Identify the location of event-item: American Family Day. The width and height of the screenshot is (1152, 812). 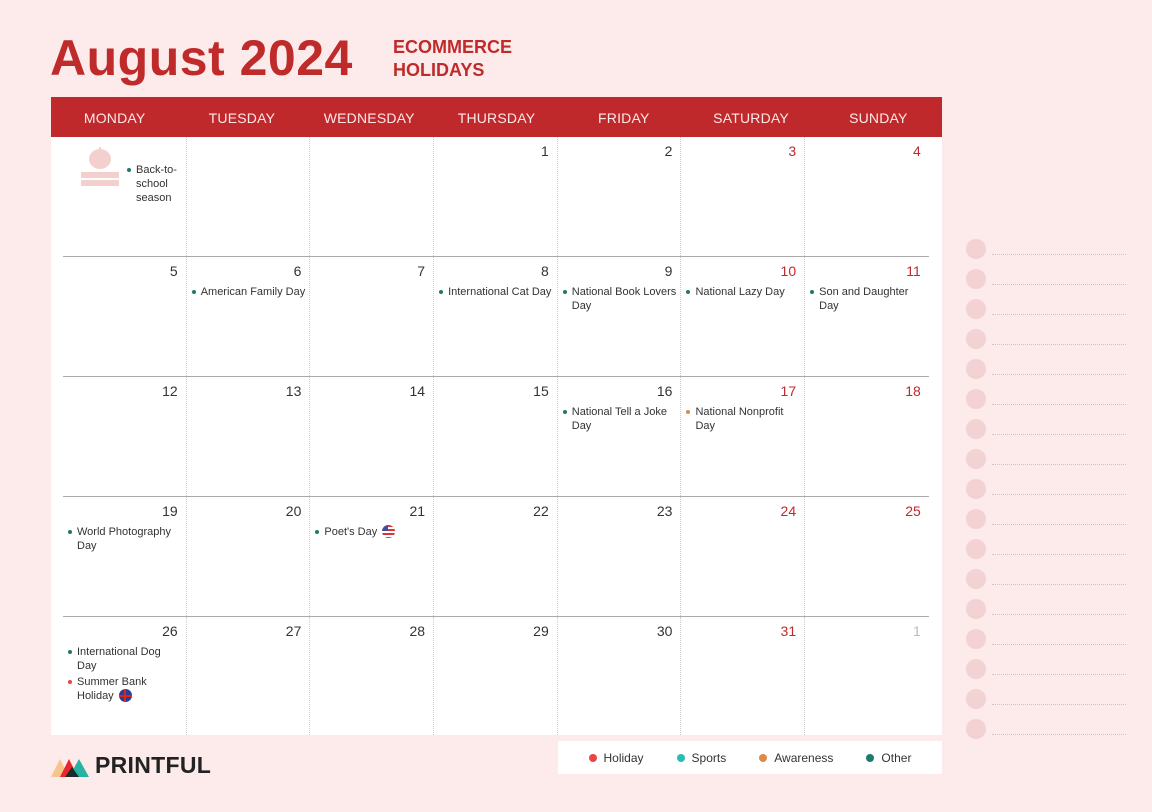
(248, 292).